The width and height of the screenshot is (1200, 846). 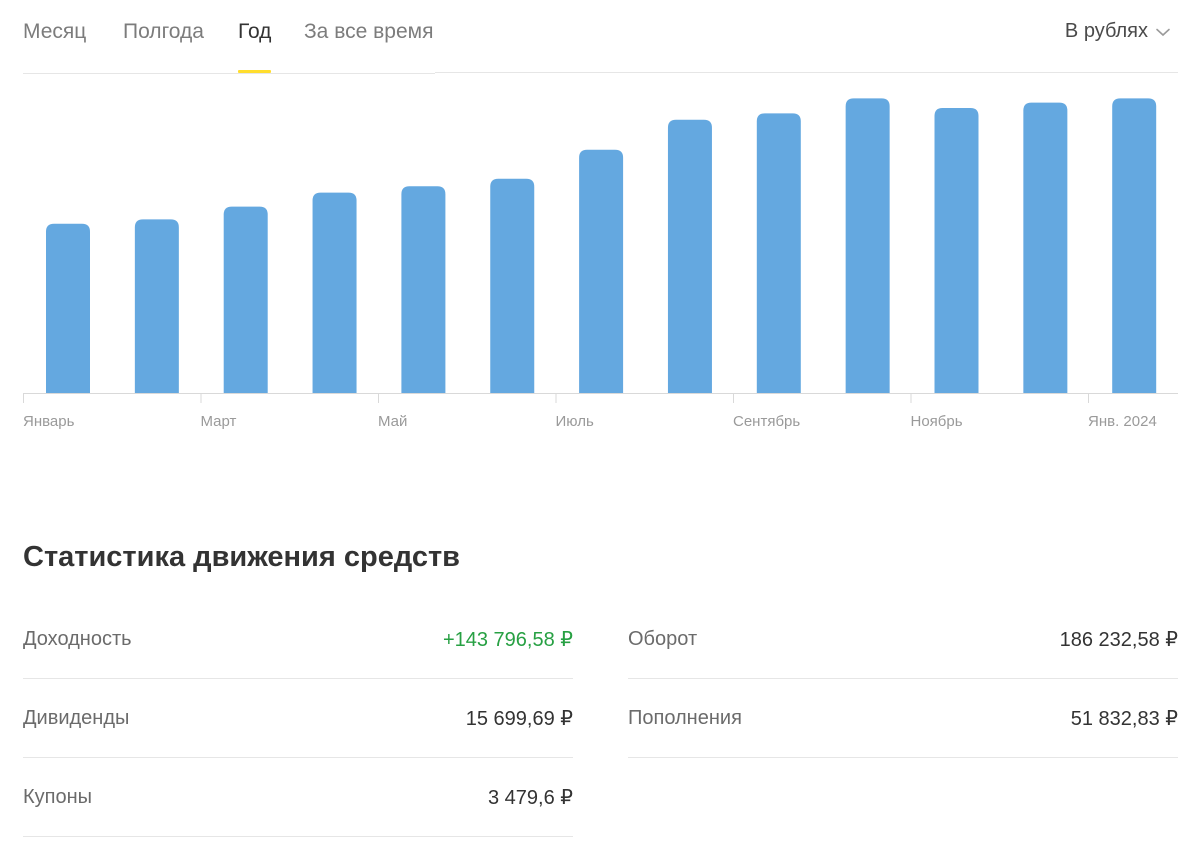 I want to click on tab-month: Месяц, so click(x=54, y=32).